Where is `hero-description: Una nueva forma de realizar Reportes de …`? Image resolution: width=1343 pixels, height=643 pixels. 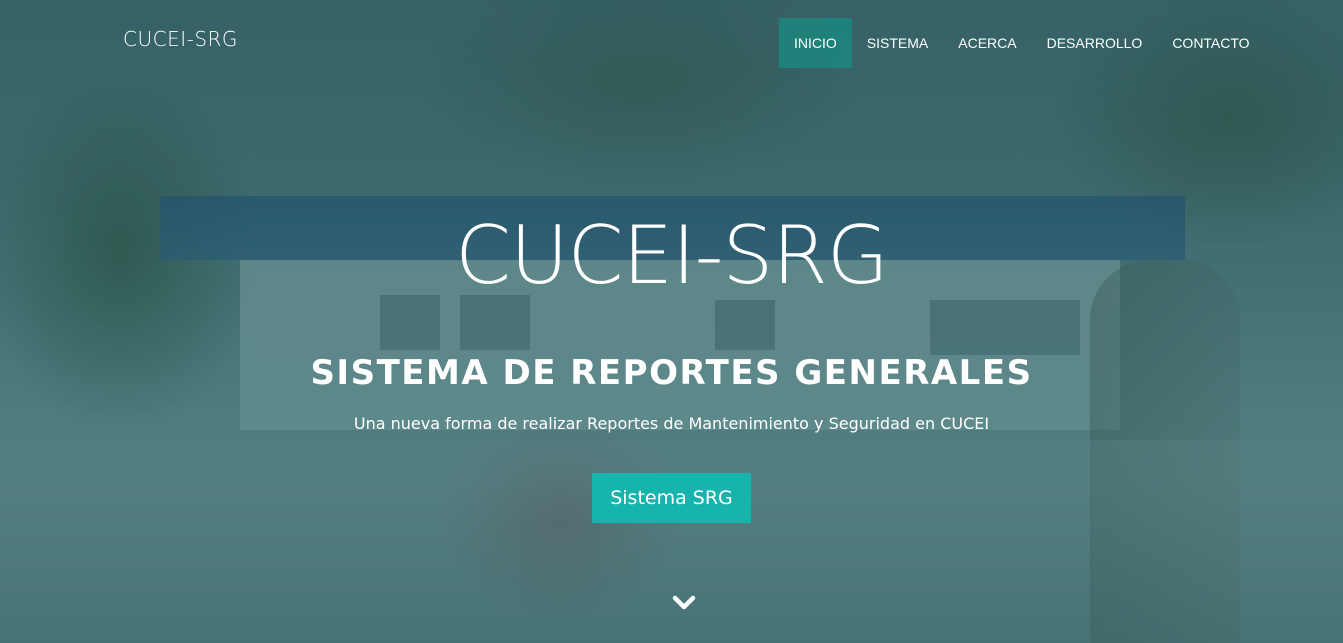 hero-description: Una nueva forma de realizar Reportes de … is located at coordinates (671, 423).